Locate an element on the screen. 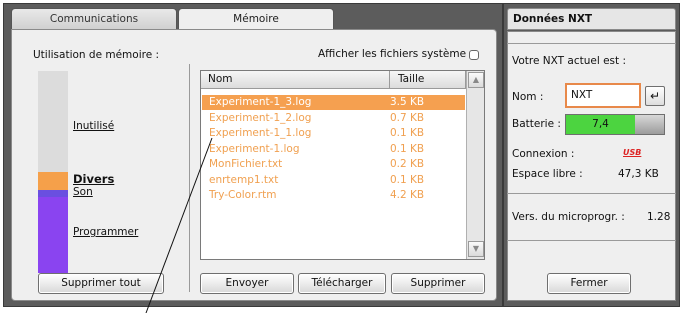 The height and width of the screenshot is (313, 683). file-size: 3.5 KB is located at coordinates (407, 102).